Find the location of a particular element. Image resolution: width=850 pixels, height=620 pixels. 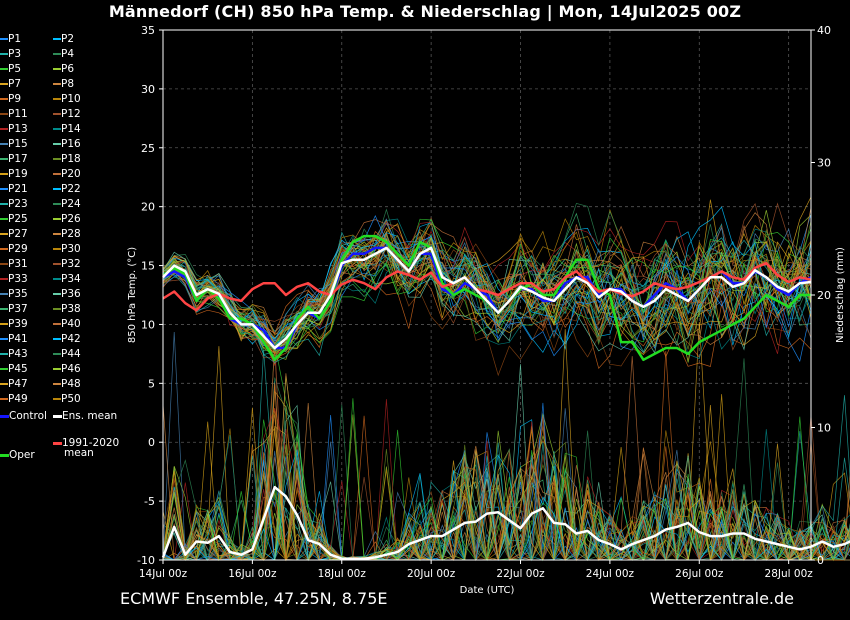

legend-label: P34 is located at coordinates (71, 279).